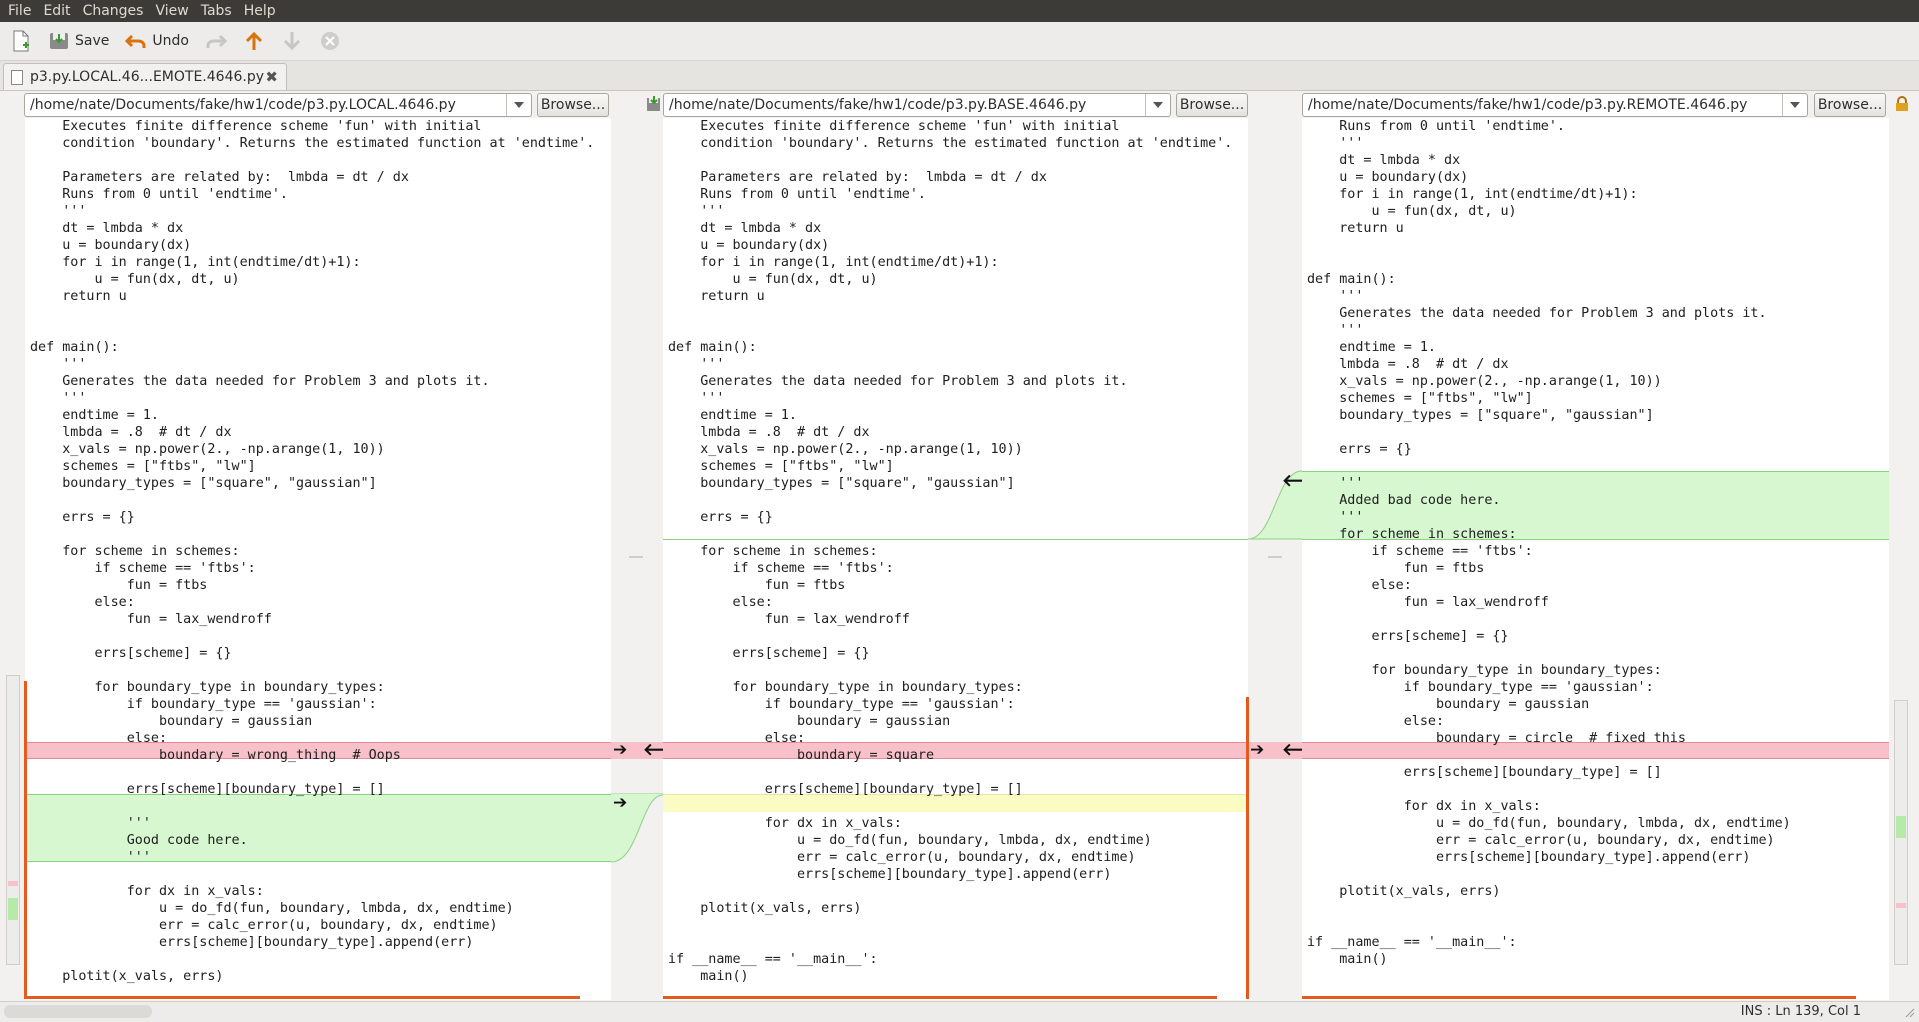 The height and width of the screenshot is (1022, 1919). Describe the element at coordinates (1901, 832) in the screenshot. I see `right-change-map` at that location.